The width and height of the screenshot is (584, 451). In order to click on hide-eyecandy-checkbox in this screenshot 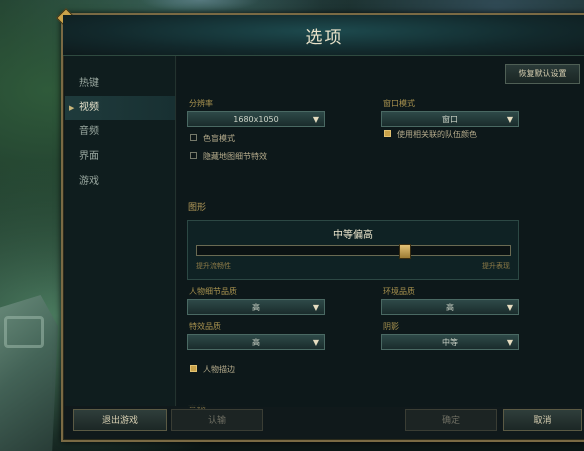, I will do `click(193, 155)`.